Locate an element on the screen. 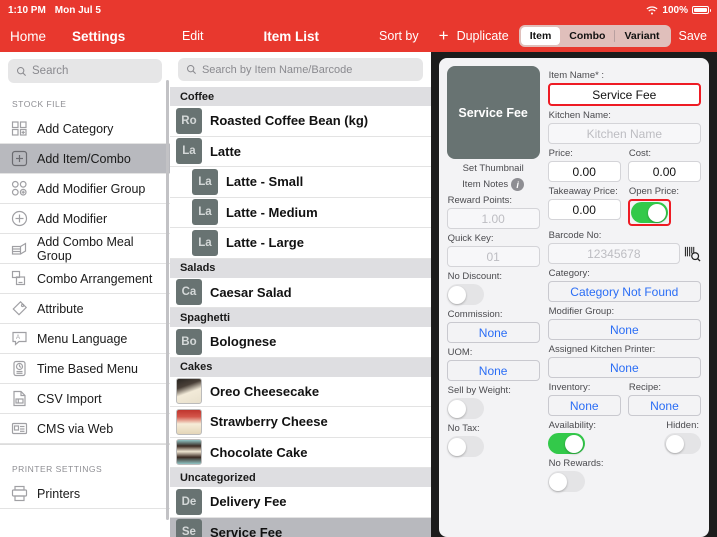 The width and height of the screenshot is (717, 537). inventory-label: Inventory: is located at coordinates (569, 387).